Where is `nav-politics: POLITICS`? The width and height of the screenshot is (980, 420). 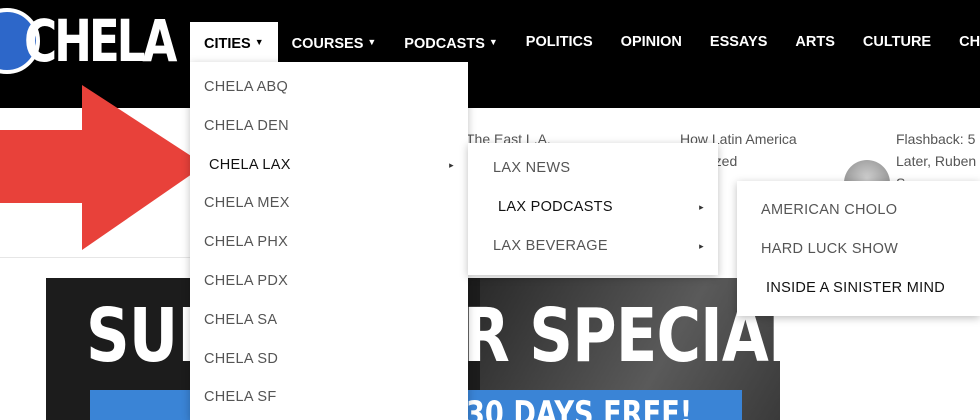
nav-politics: POLITICS is located at coordinates (559, 42).